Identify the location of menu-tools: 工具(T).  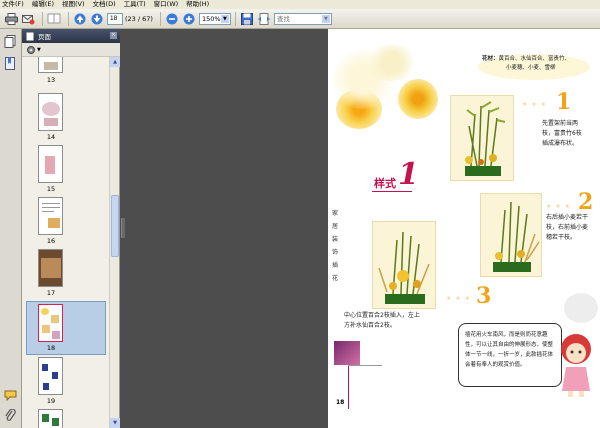
(135, 4).